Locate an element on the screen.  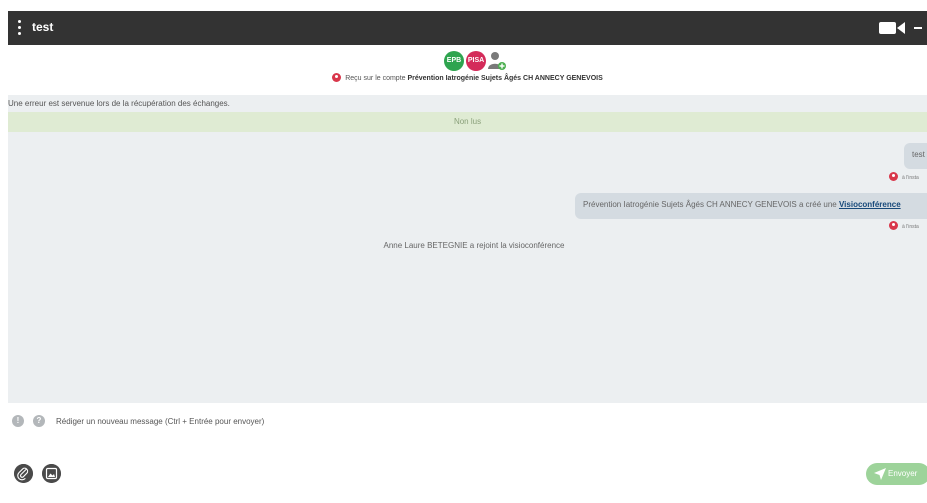
send-plane-icon is located at coordinates (880, 474).